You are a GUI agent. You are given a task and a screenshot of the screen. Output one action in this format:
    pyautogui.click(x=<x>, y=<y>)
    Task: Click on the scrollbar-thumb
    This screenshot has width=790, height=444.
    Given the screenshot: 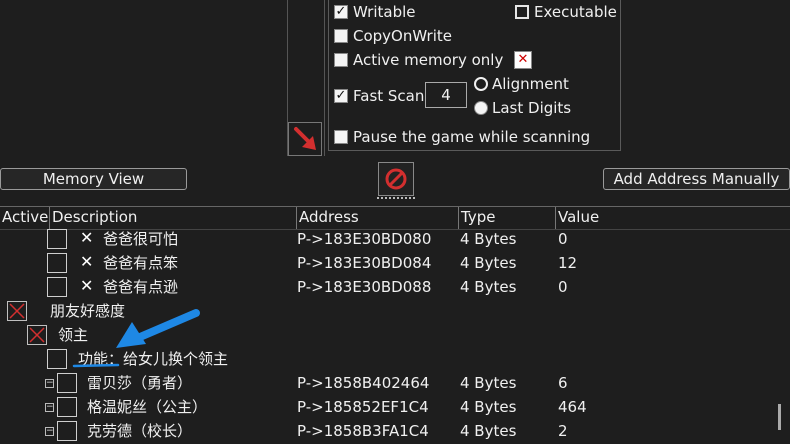 What is the action you would take?
    pyautogui.click(x=779, y=417)
    